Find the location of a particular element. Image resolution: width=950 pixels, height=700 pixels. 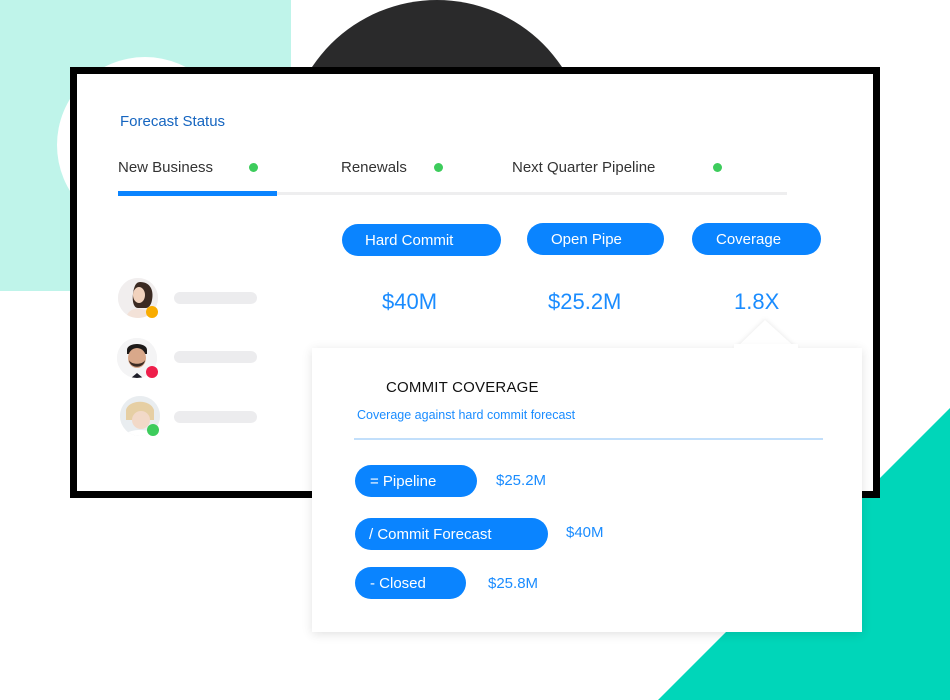

open-pipe-value: $25.2M is located at coordinates (585, 301).